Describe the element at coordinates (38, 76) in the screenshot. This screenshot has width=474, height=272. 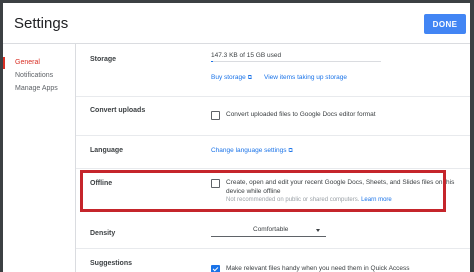
I see `nav-item-notifications: Notifications` at that location.